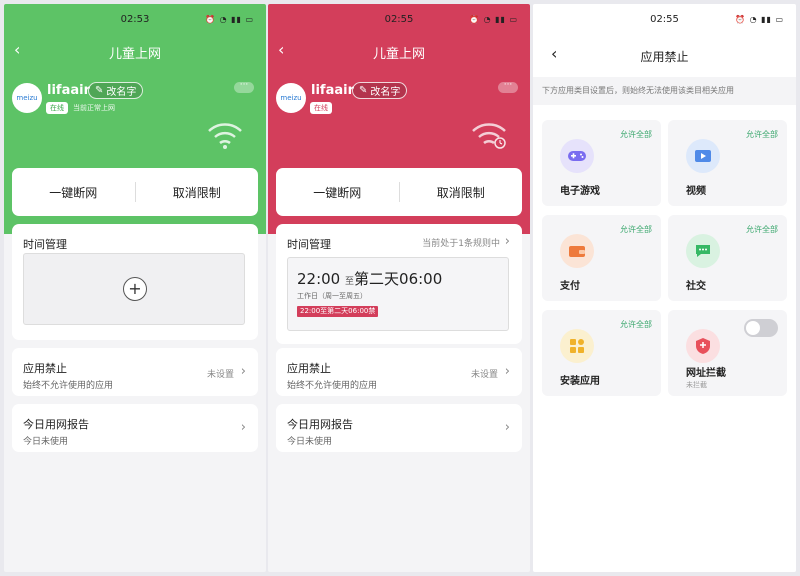 Image resolution: width=800 pixels, height=576 pixels. What do you see at coordinates (332, 296) in the screenshot?
I see `rule-days: 工作日（周一至周五）` at bounding box center [332, 296].